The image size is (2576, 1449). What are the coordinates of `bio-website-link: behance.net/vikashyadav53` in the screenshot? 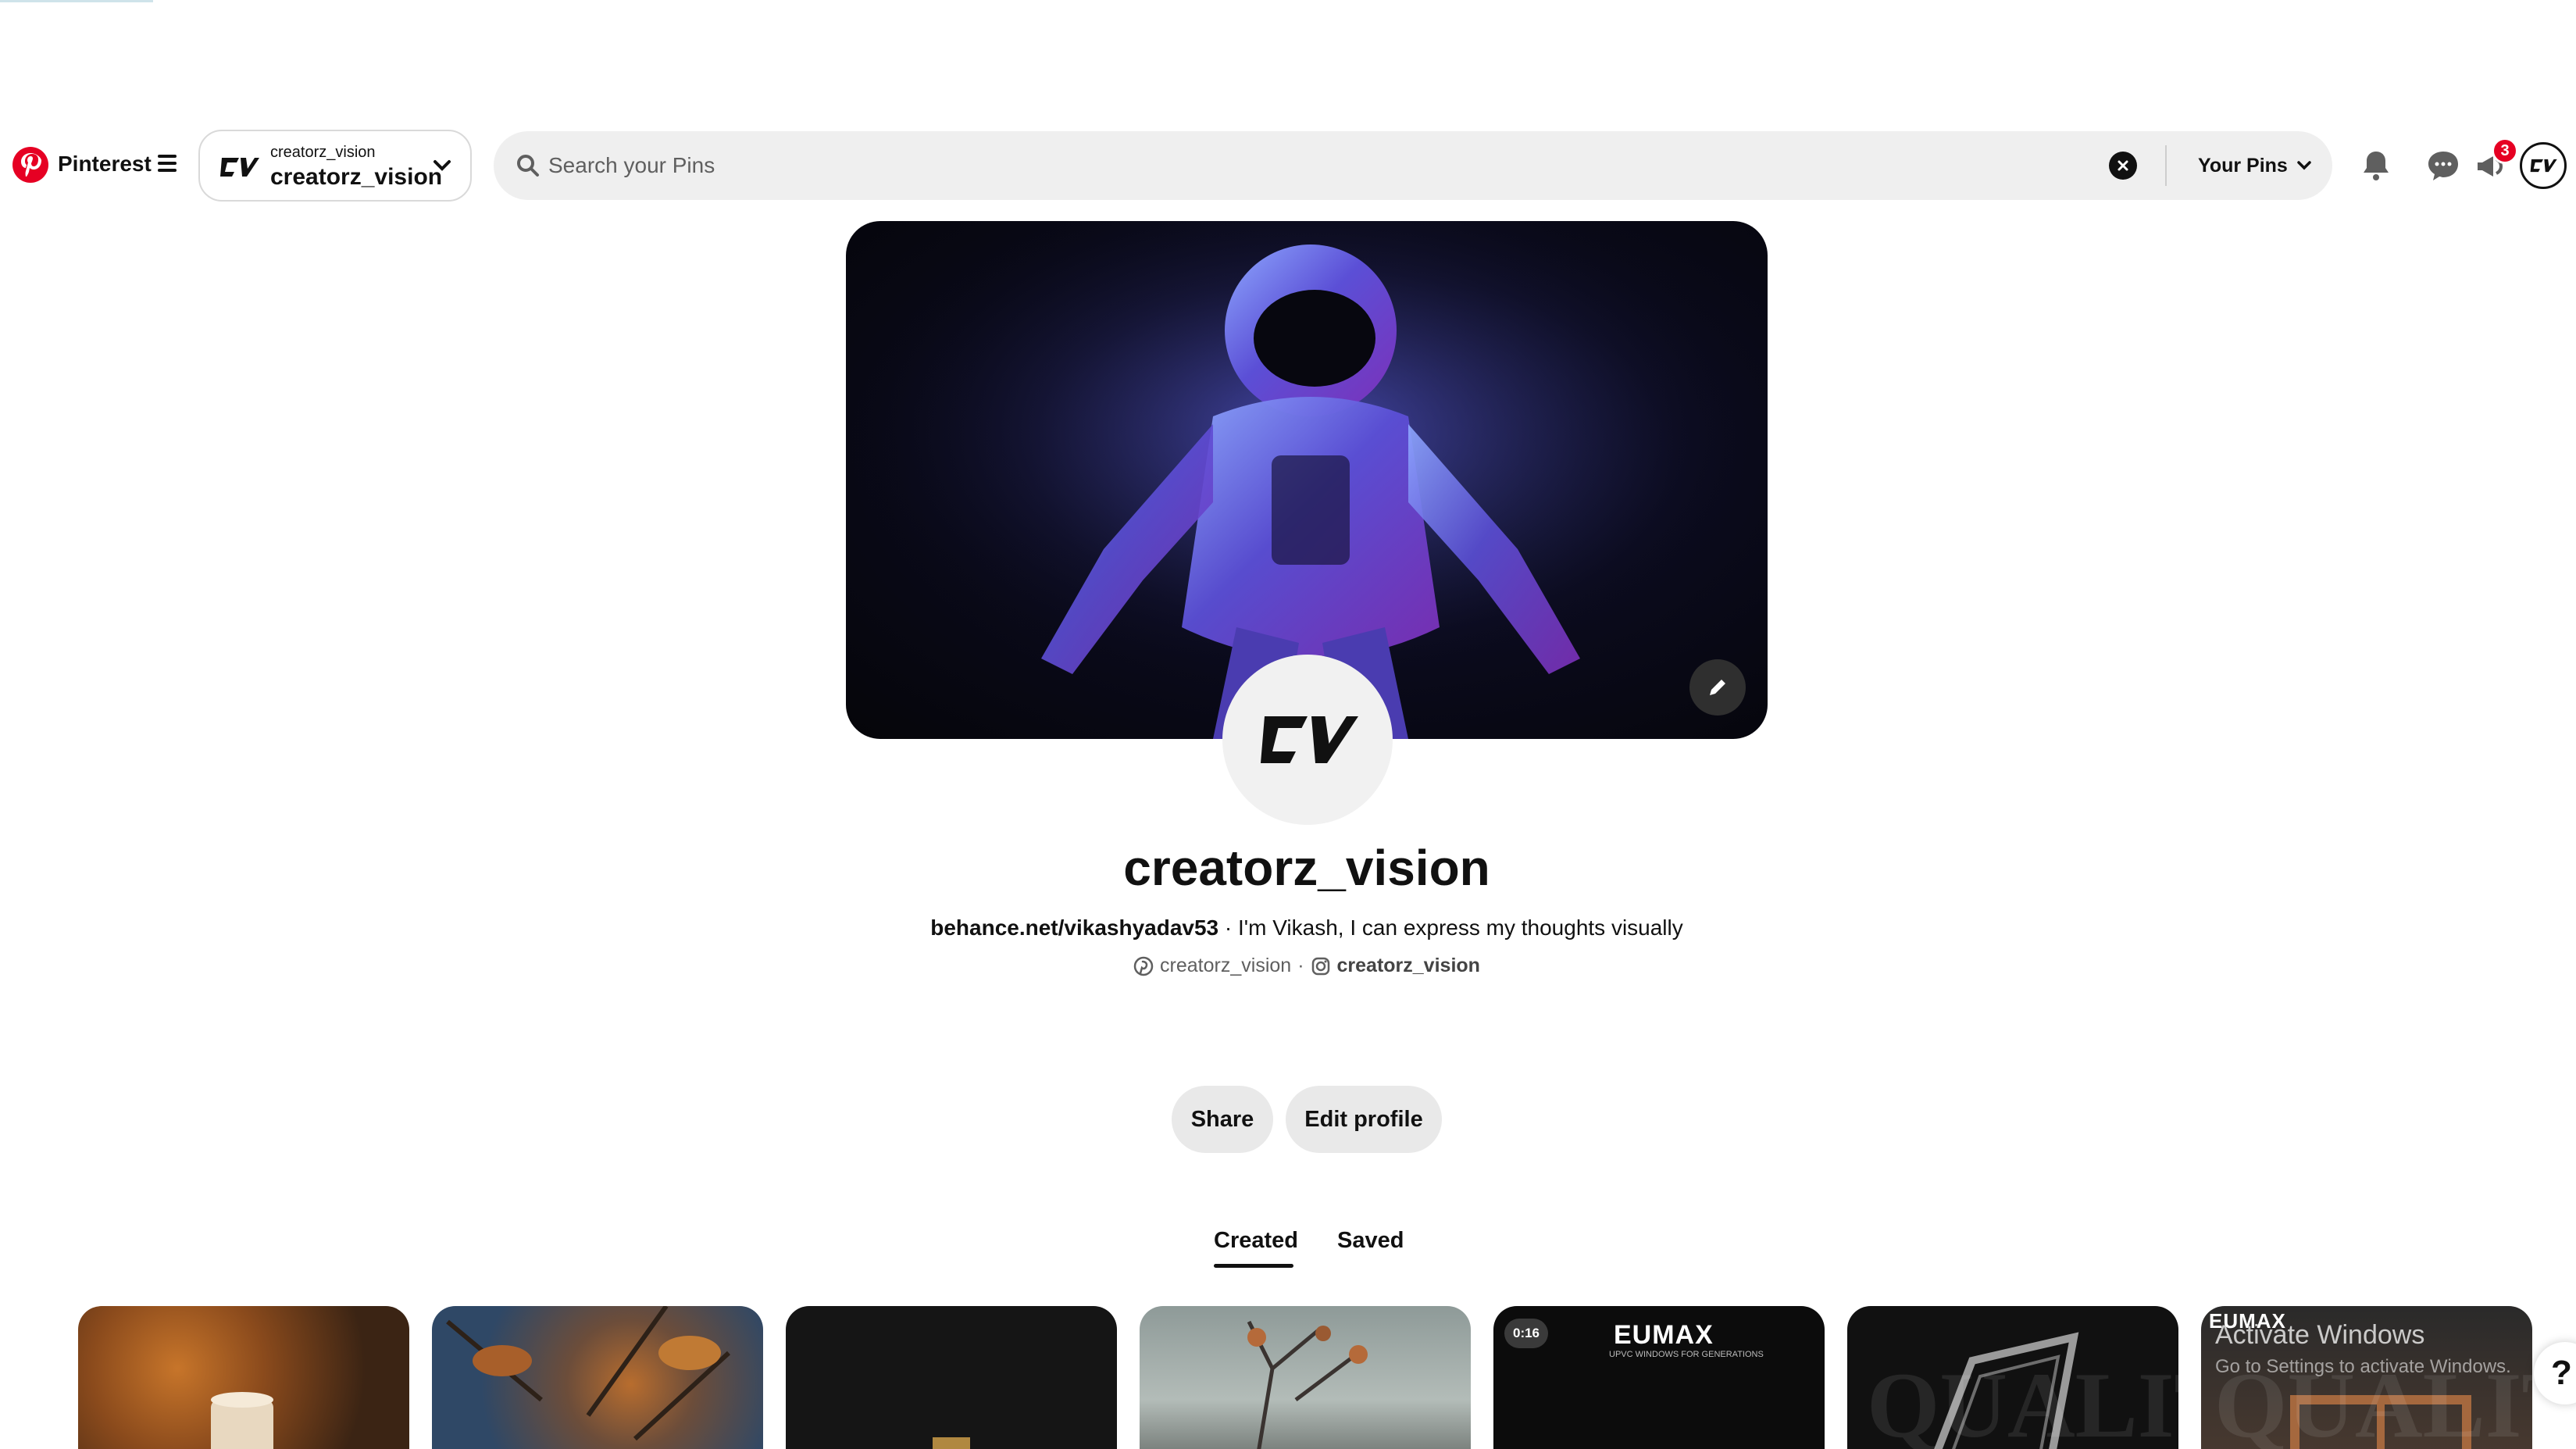 It's located at (1074, 927).